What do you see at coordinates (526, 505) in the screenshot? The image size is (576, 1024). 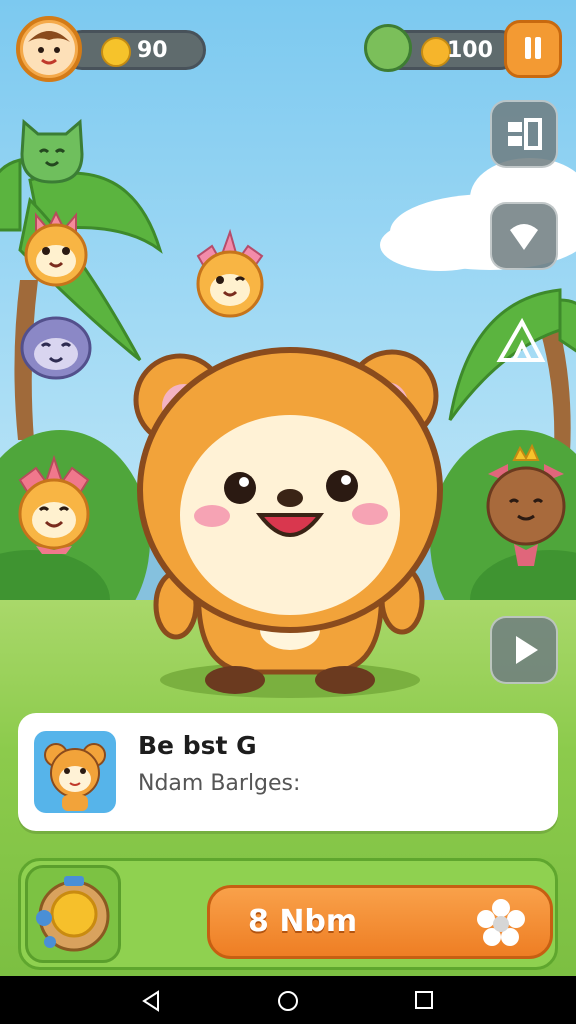 I see `brown-crowned-creature` at bounding box center [526, 505].